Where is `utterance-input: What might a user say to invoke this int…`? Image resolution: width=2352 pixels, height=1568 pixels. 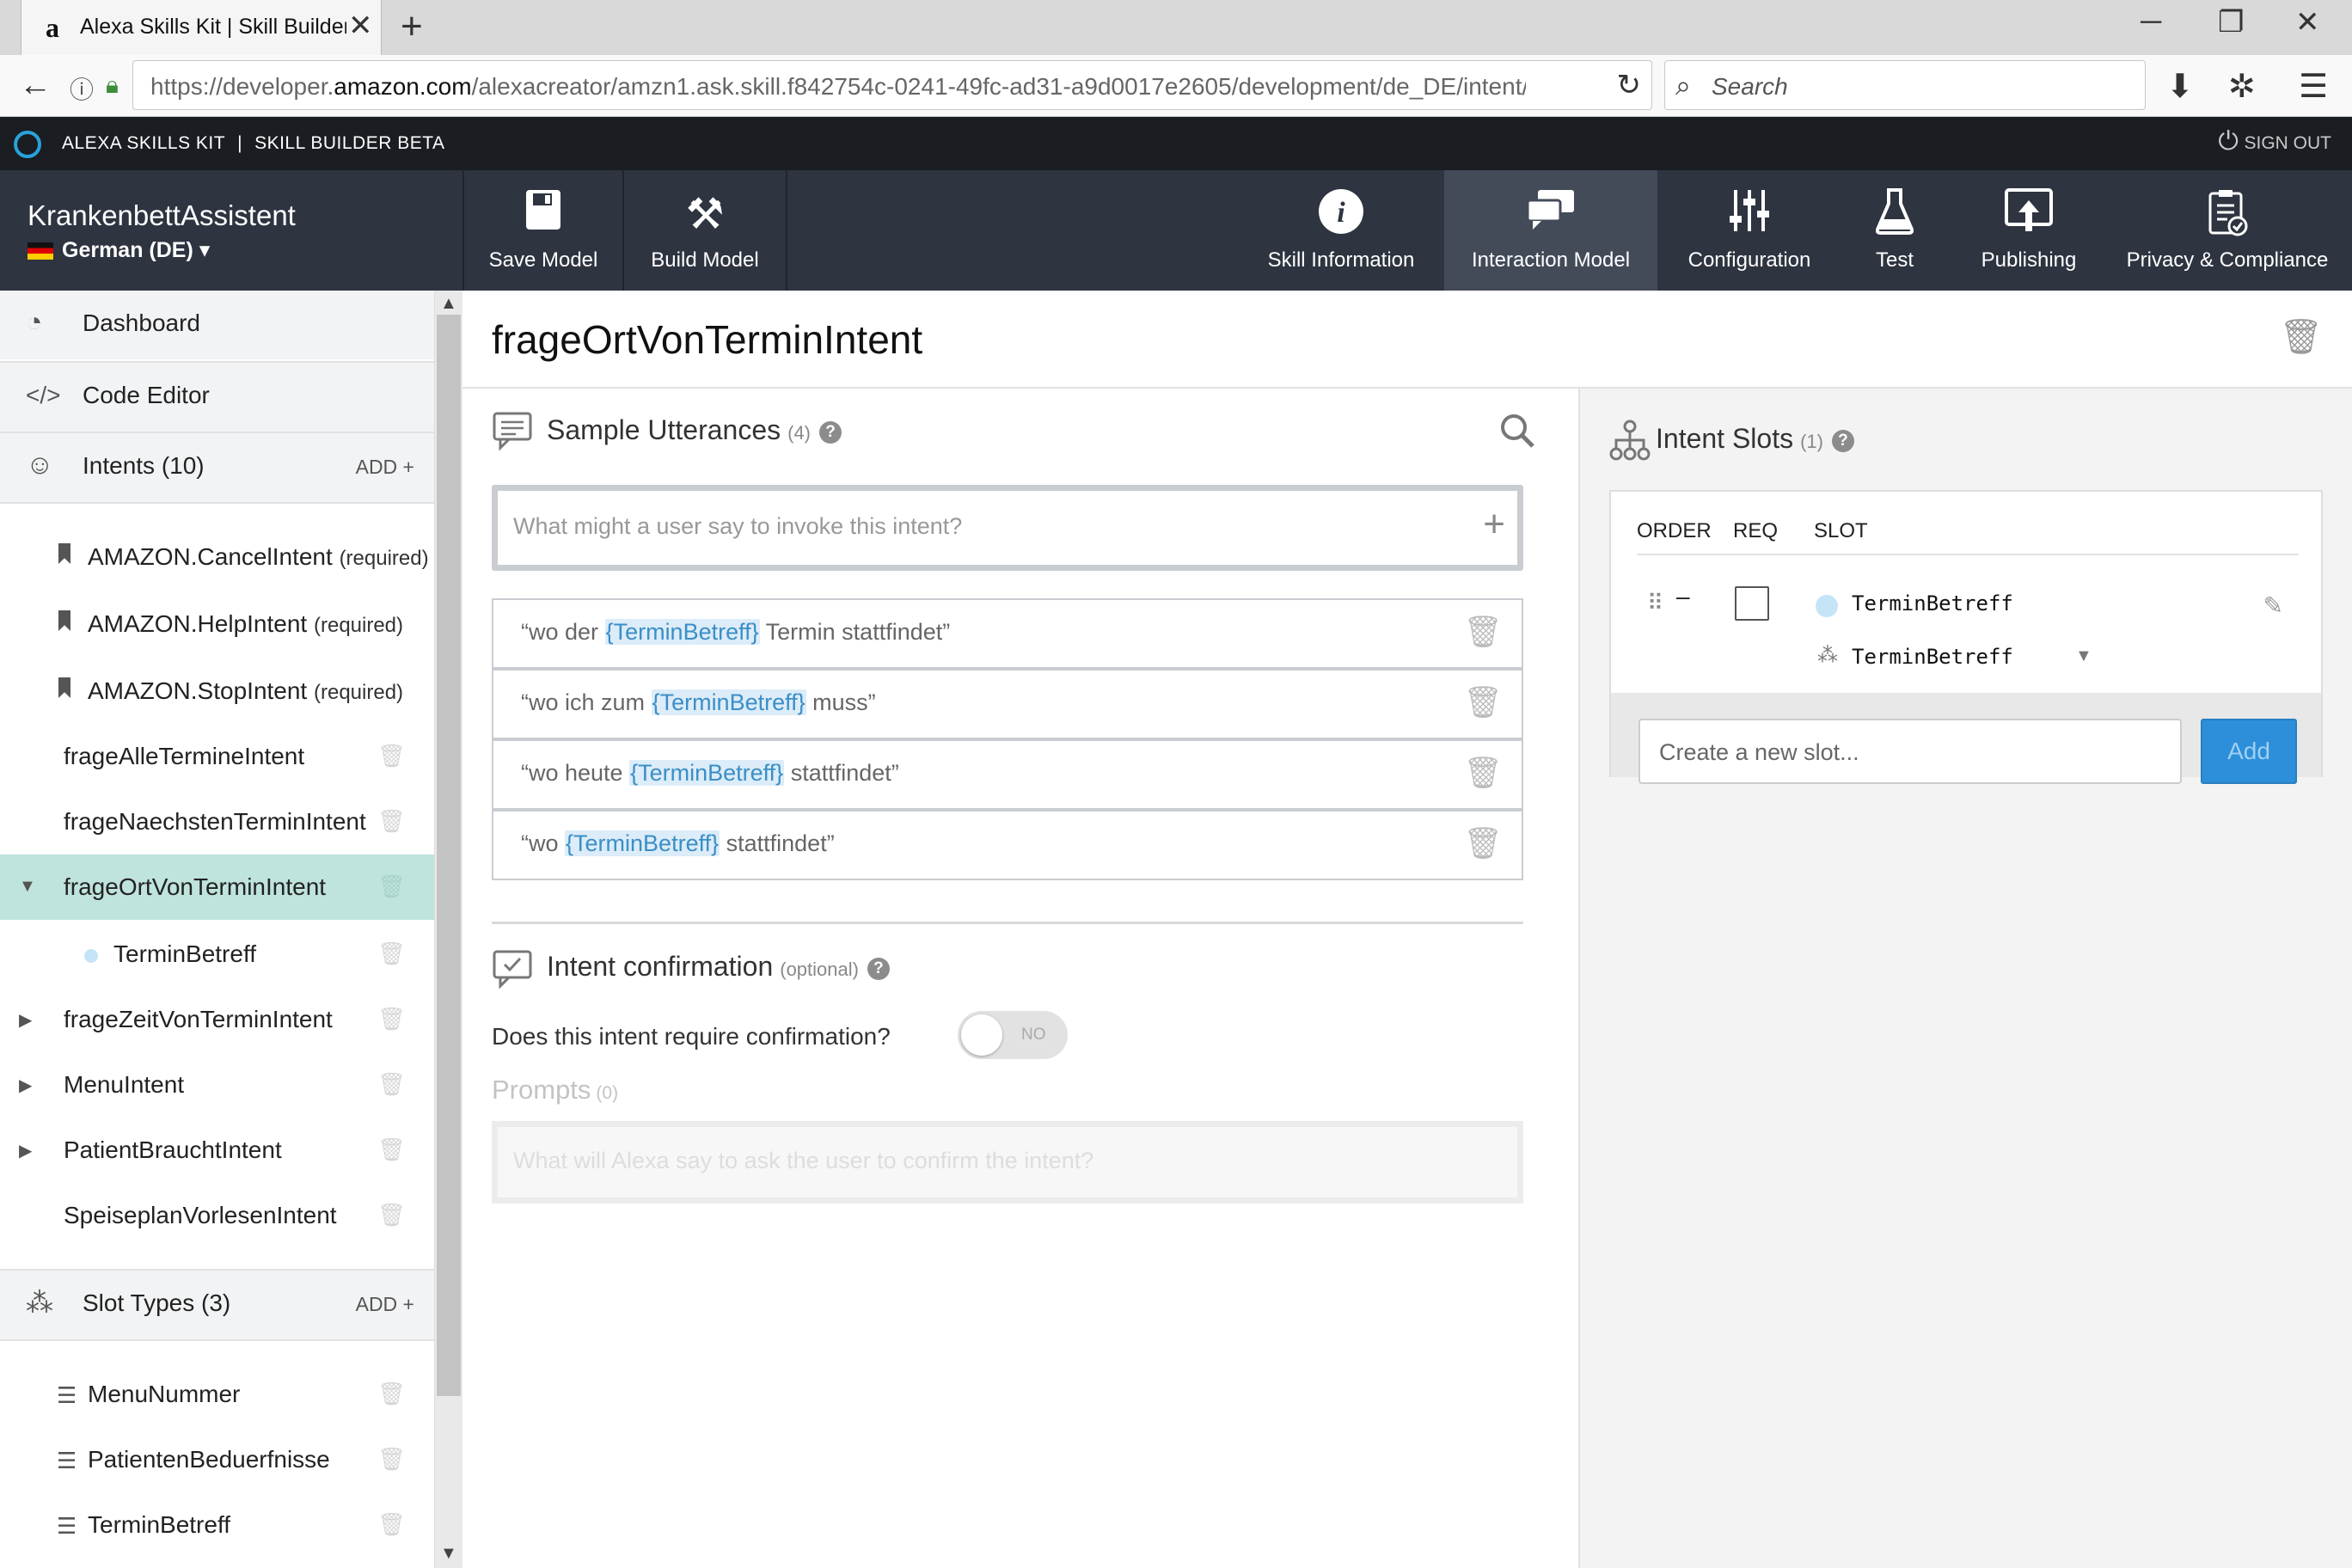 utterance-input: What might a user say to invoke this int… is located at coordinates (1007, 528).